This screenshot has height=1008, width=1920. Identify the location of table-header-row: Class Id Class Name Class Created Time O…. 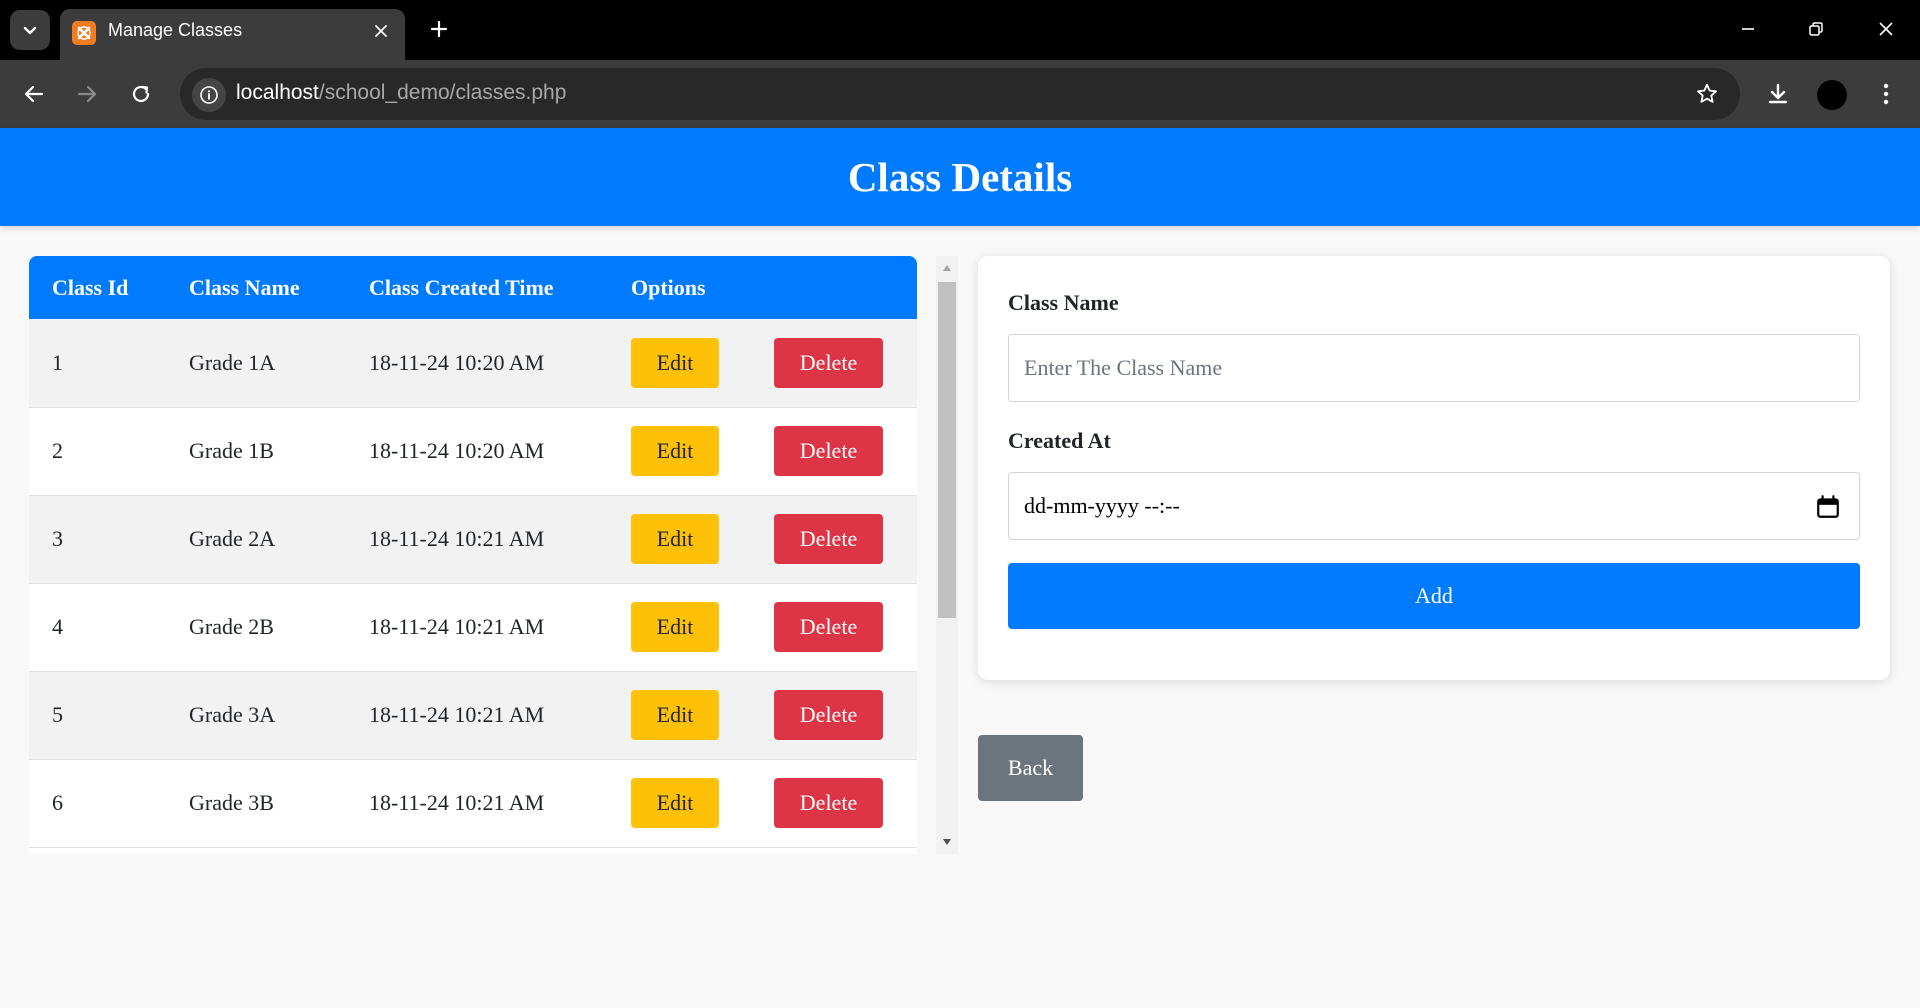
(473, 287).